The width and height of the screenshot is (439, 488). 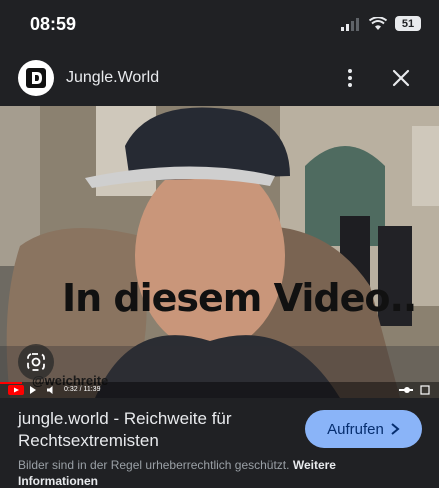 I want to click on signal-icon, so click(x=350, y=24).